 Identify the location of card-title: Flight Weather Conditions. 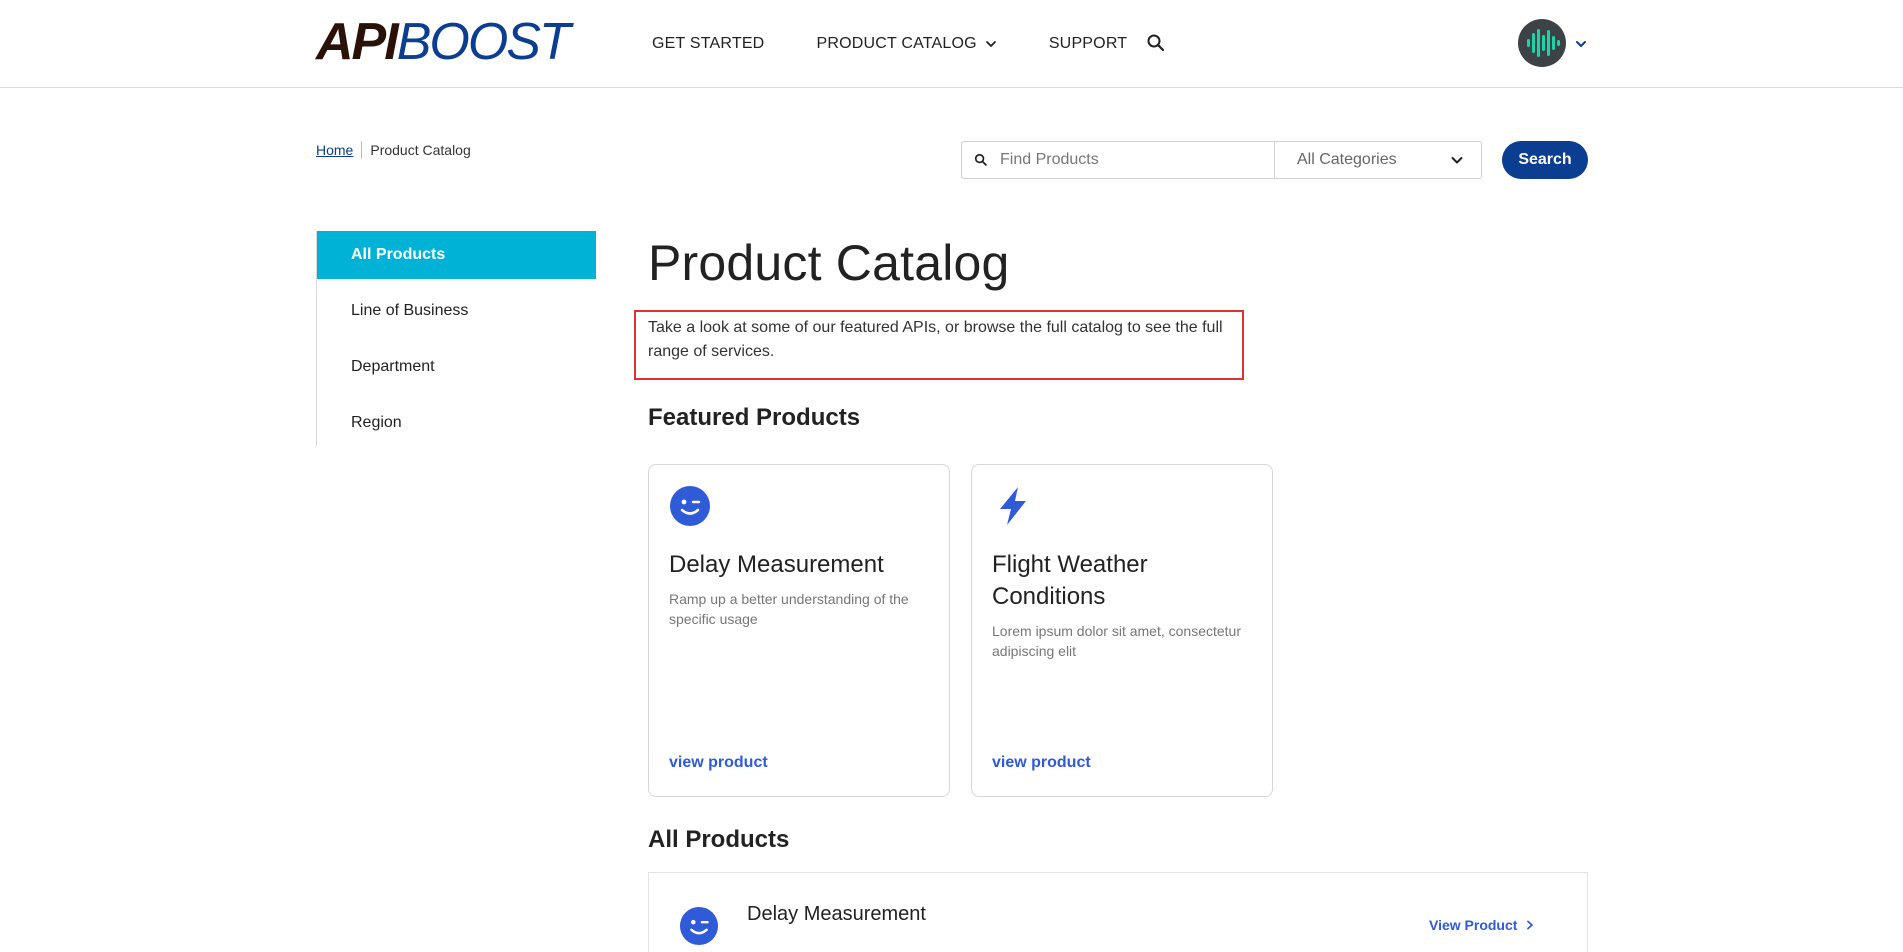
(1070, 580).